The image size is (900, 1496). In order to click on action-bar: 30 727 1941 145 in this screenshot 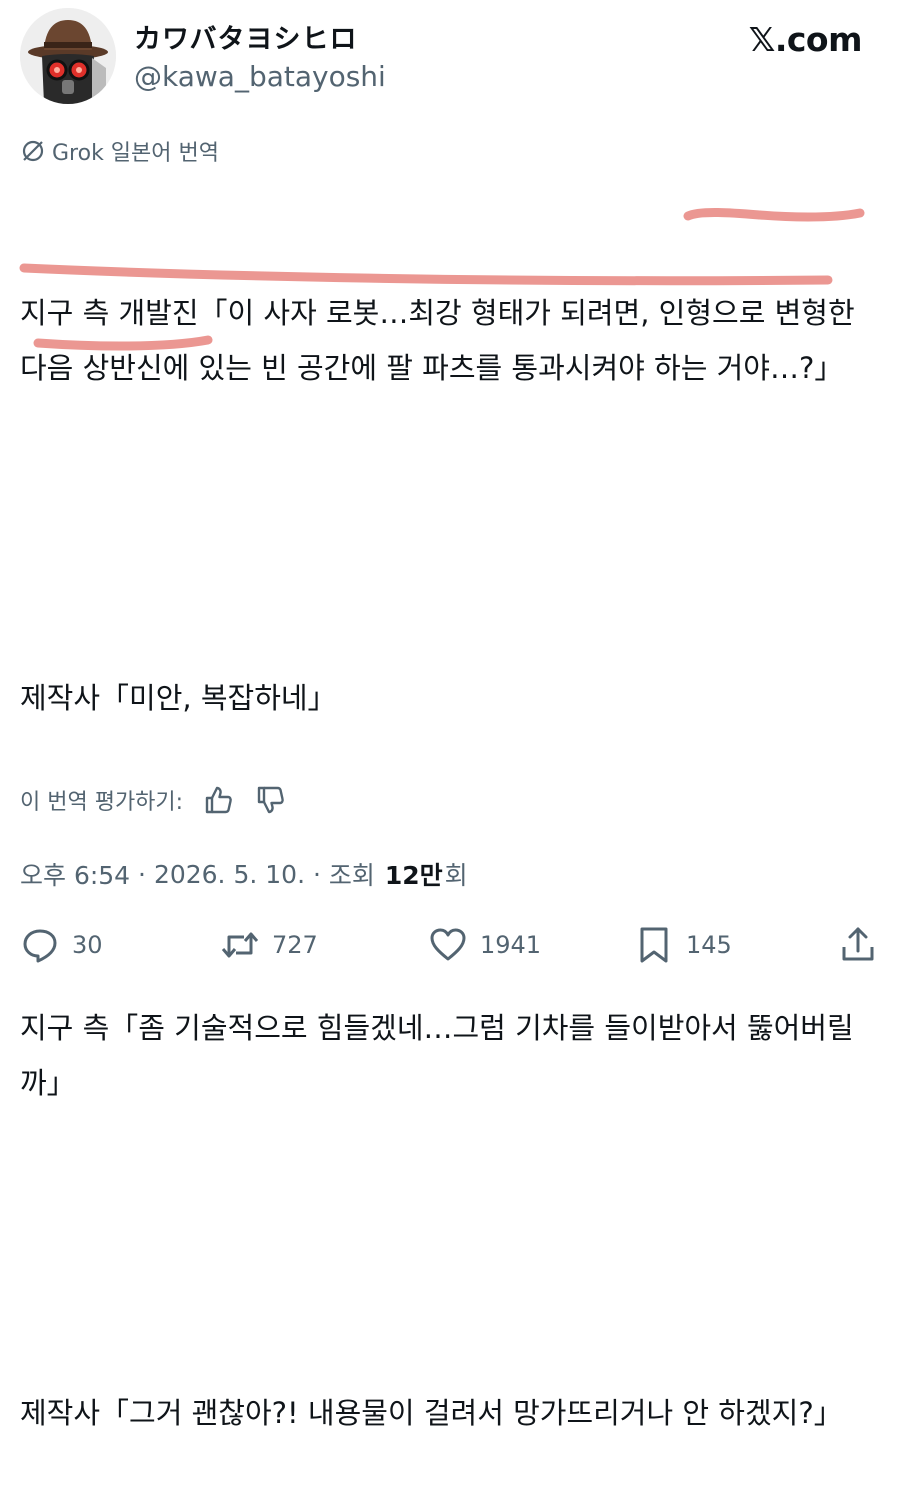, I will do `click(450, 945)`.